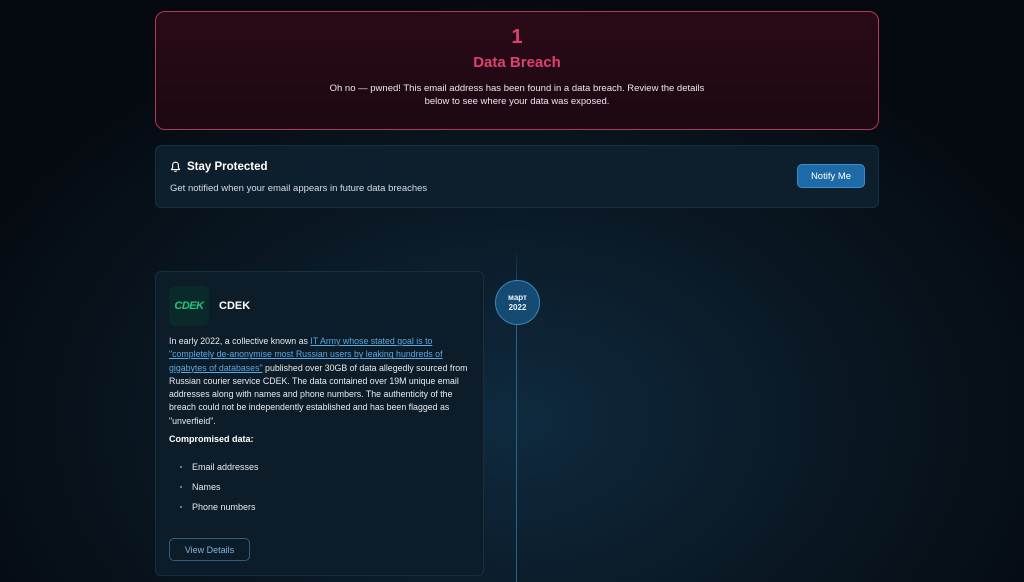 Image resolution: width=1024 pixels, height=582 pixels. Describe the element at coordinates (219, 470) in the screenshot. I see `list-item: Email addresses` at that location.